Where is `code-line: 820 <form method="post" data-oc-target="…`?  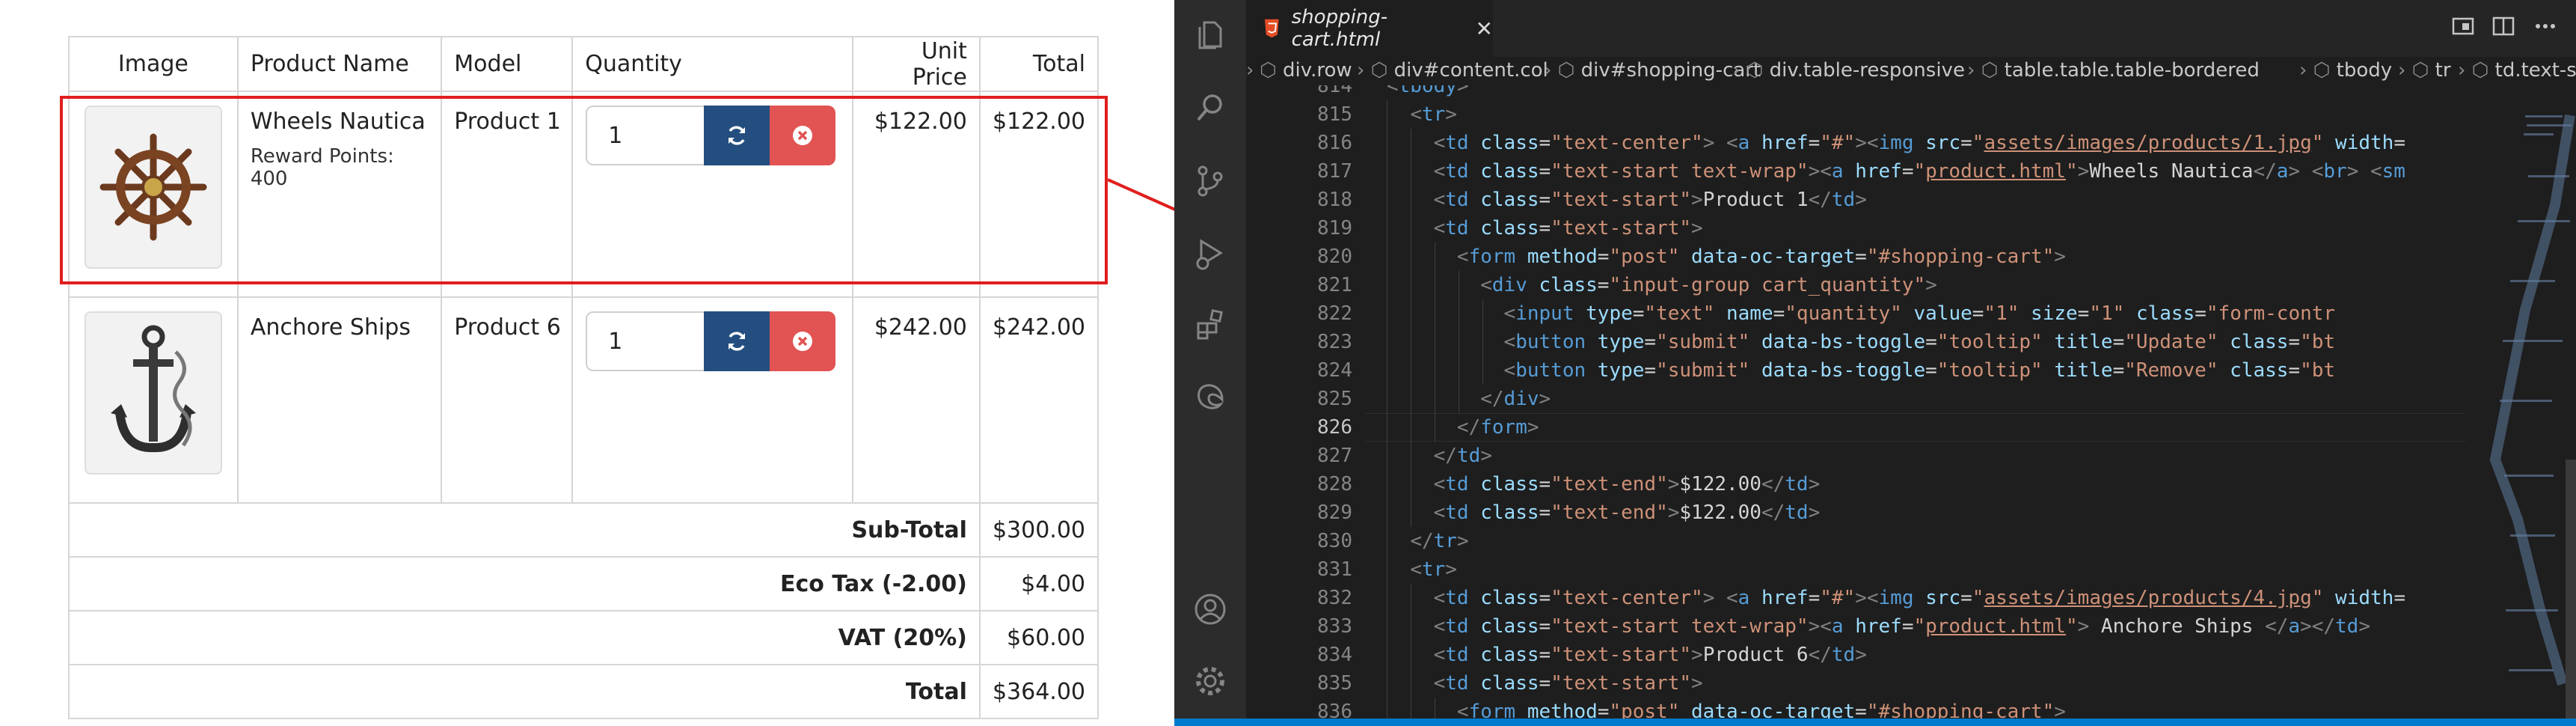
code-line: 820 <form method="post" data-oc-target="… is located at coordinates (1859, 256).